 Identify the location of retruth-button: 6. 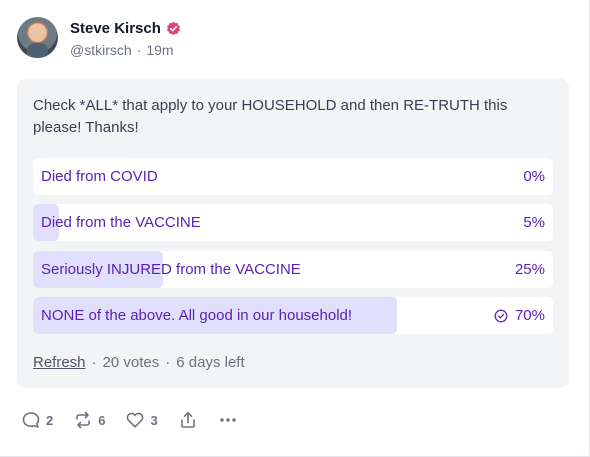
(89, 420).